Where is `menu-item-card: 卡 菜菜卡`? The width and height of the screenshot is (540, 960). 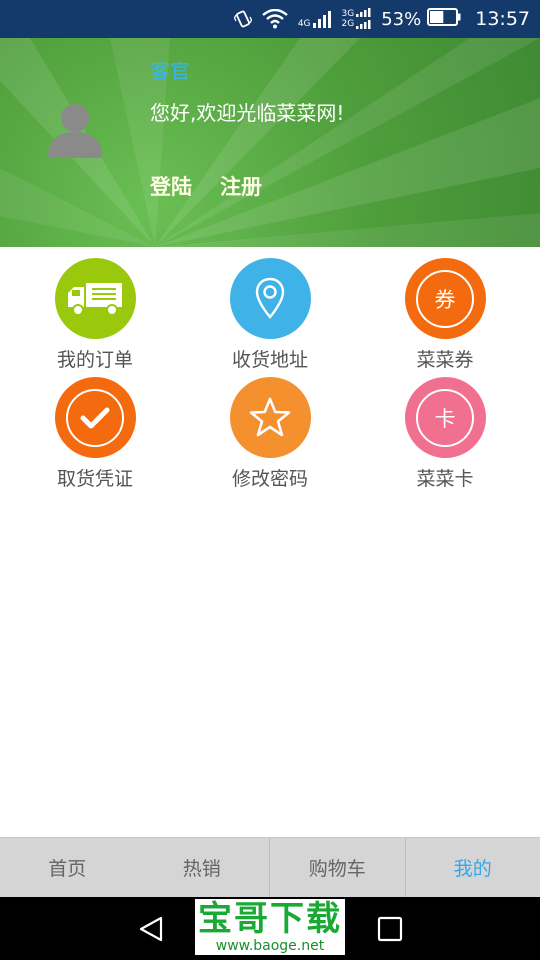 menu-item-card: 卡 菜菜卡 is located at coordinates (445, 436).